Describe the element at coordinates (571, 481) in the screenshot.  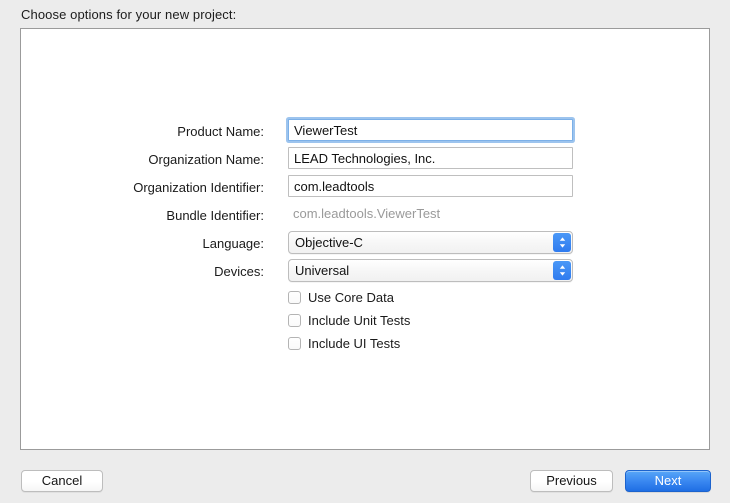
I see `previous-button: Previous` at that location.